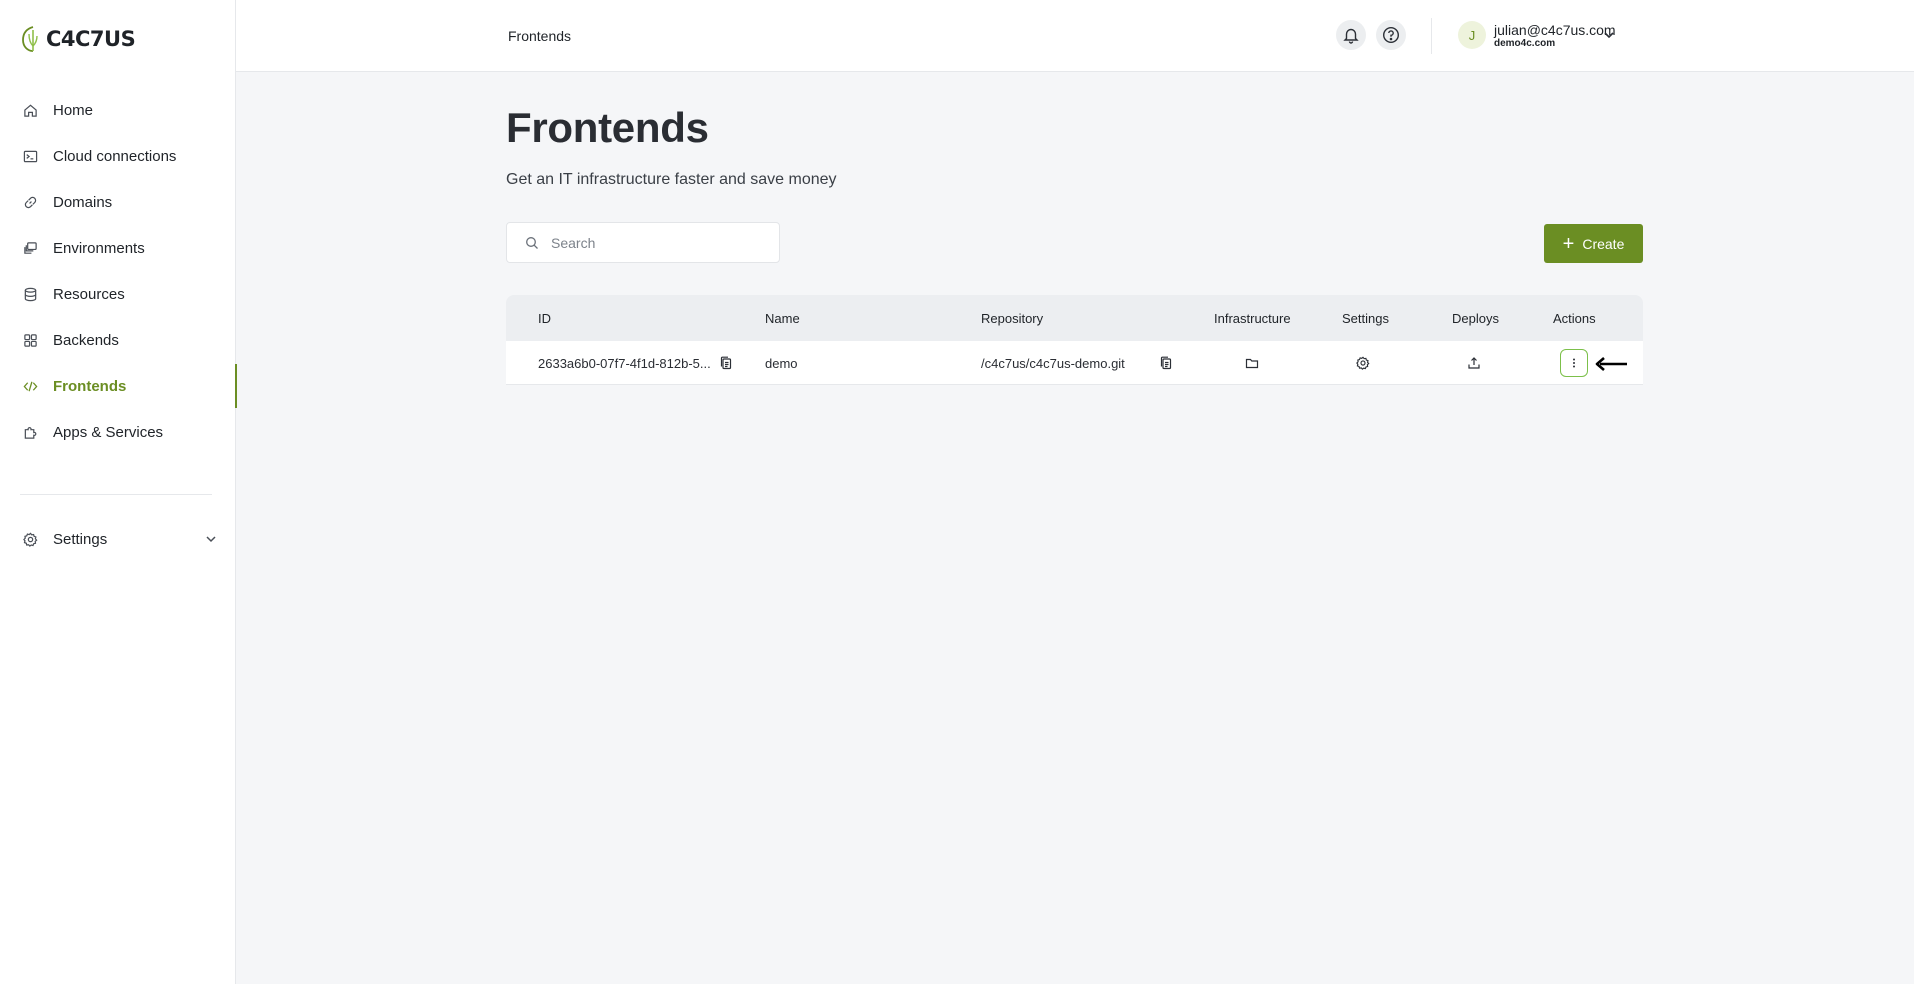 Image resolution: width=1914 pixels, height=984 pixels. I want to click on logo-mark-icon, so click(30, 39).